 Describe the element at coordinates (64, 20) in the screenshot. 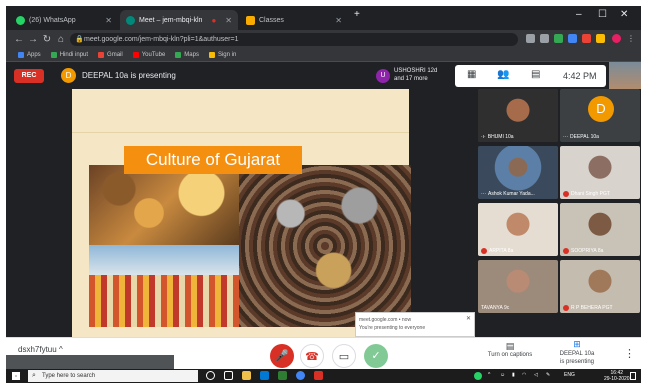

I see `tab-whatsapp: (26) WhatsApp ✕` at that location.